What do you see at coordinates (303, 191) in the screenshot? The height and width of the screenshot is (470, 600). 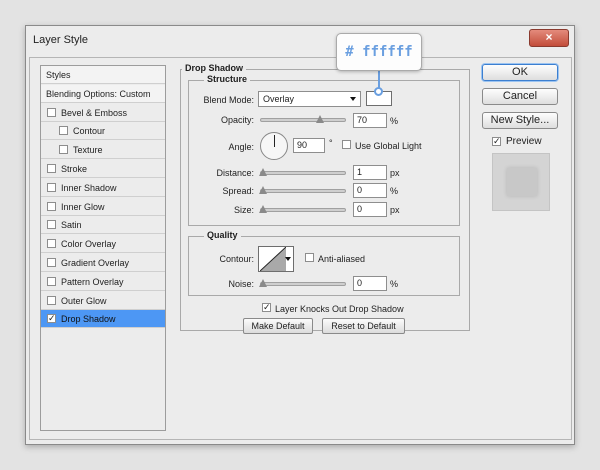 I see `spread-slider` at bounding box center [303, 191].